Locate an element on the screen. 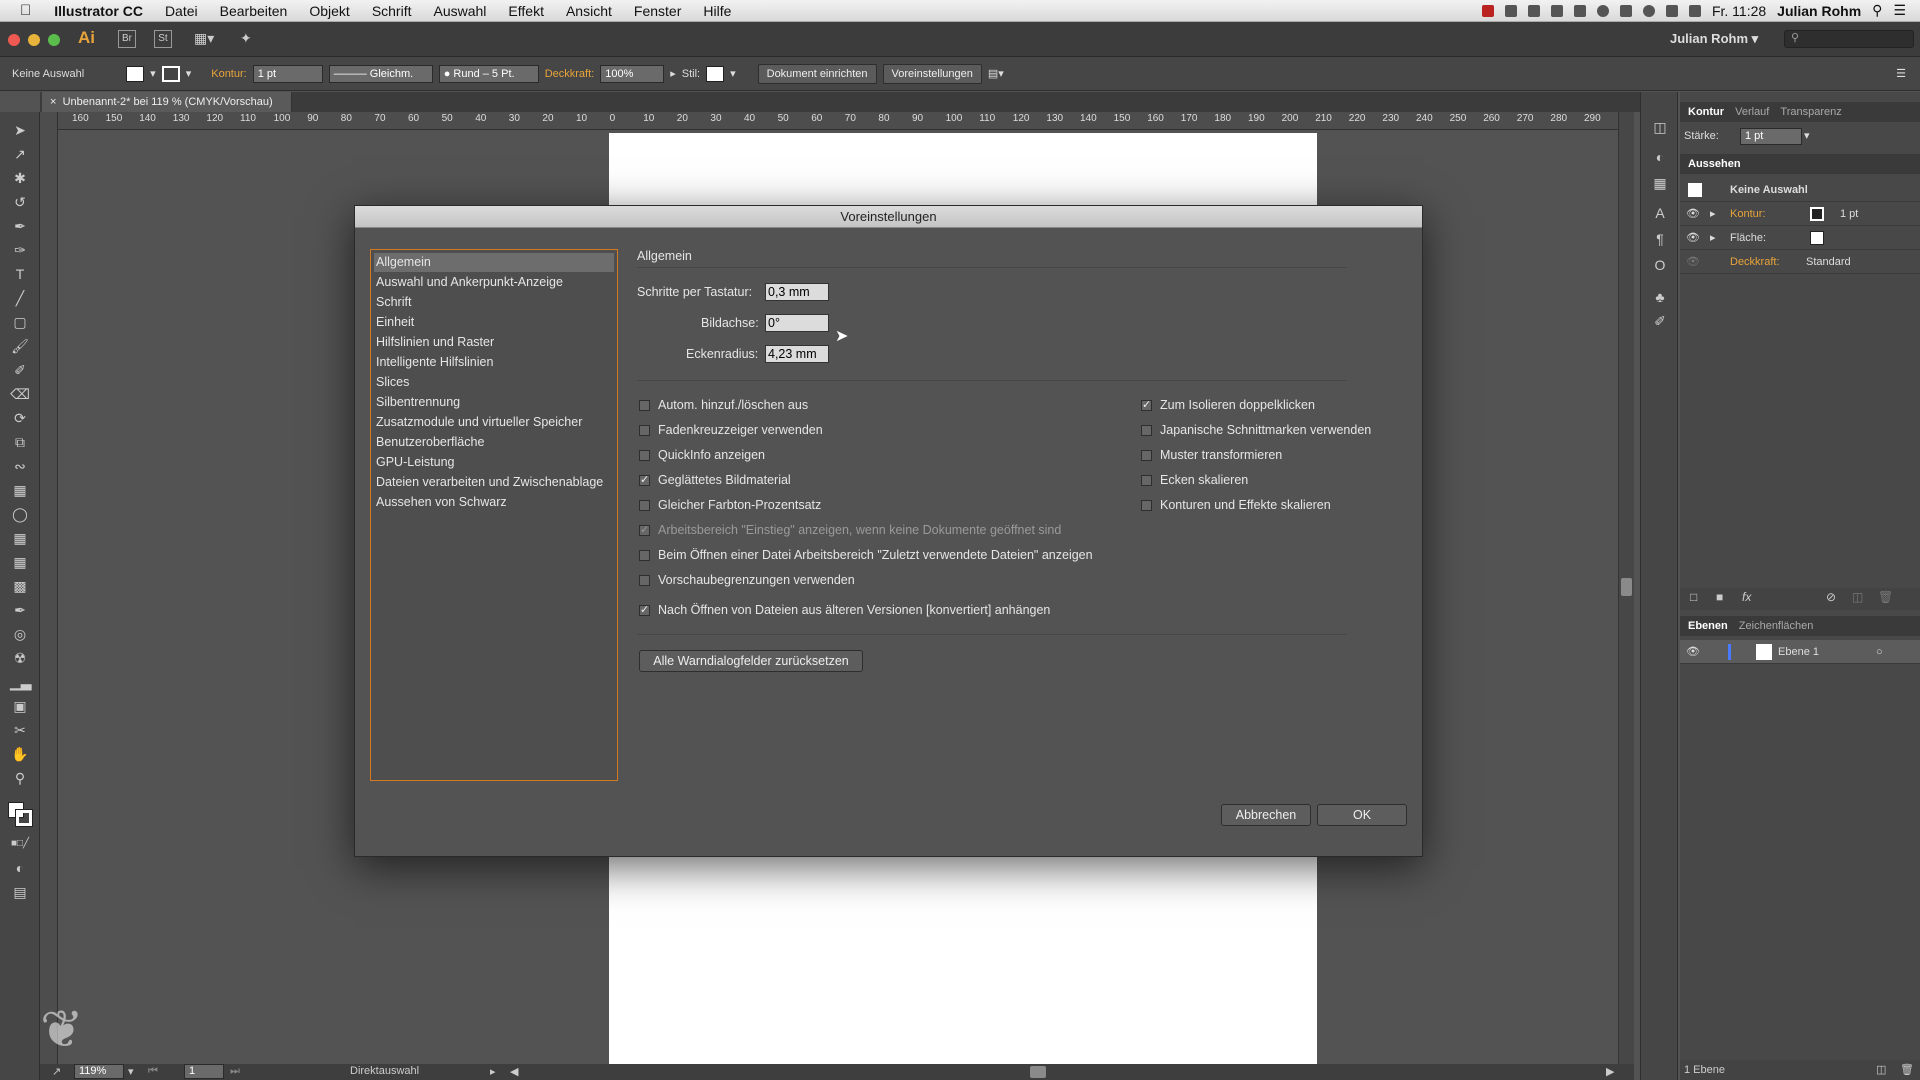  horizontal-scroll-thumb is located at coordinates (1038, 1072).